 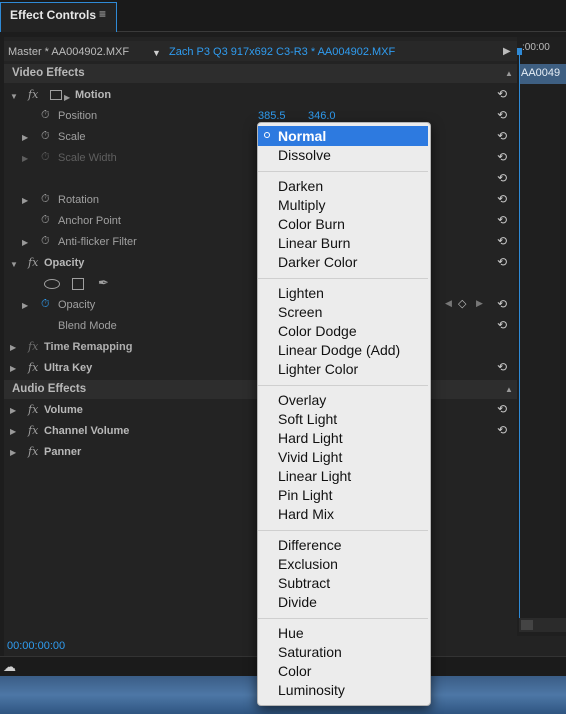 I want to click on time-remapping-label: Time Remapping, so click(x=88, y=347).